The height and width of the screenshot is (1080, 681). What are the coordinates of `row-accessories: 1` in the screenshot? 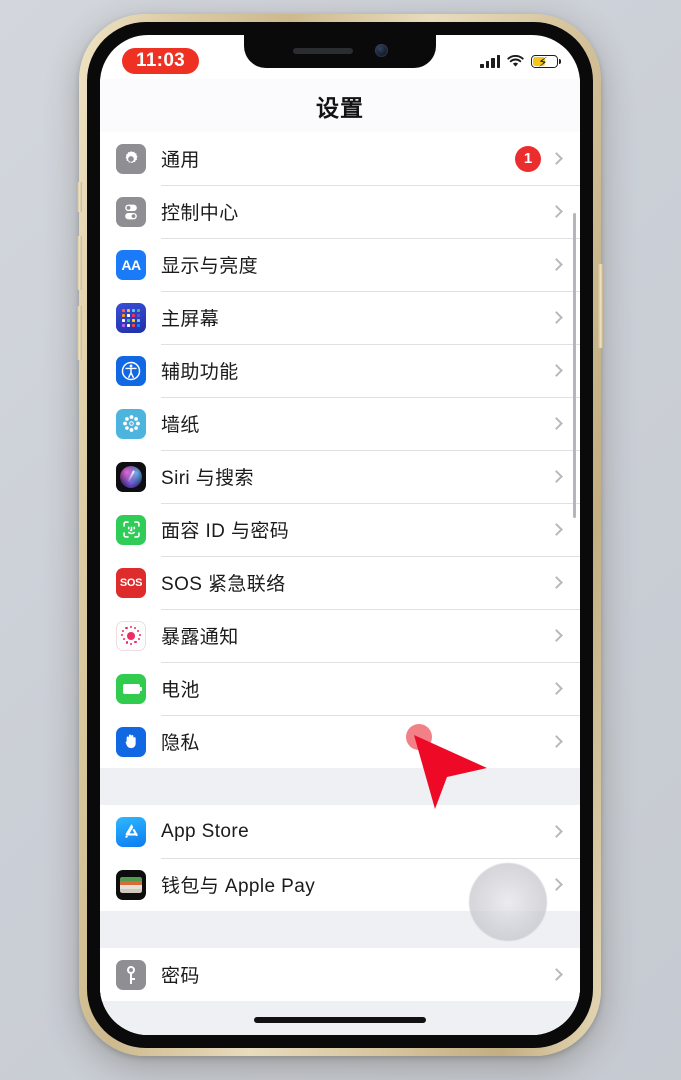 It's located at (547, 158).